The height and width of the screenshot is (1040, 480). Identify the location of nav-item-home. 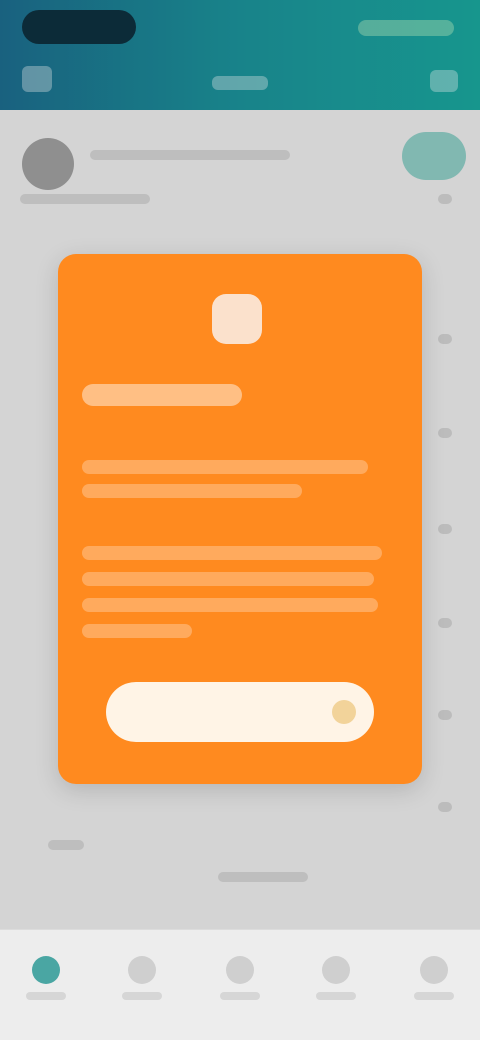
(46, 980).